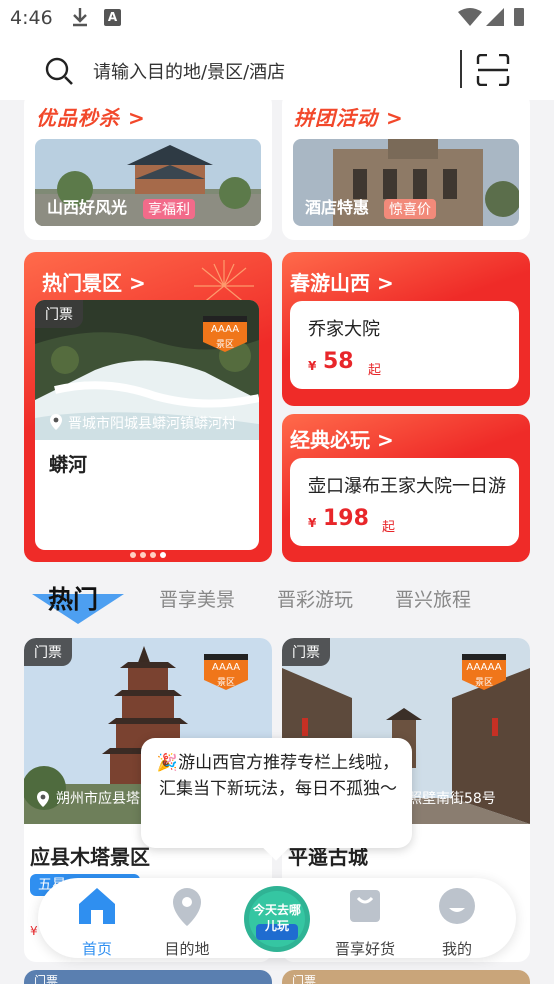 This screenshot has width=554, height=984. What do you see at coordinates (277, 18) in the screenshot?
I see `status-bar: 4:46 A` at bounding box center [277, 18].